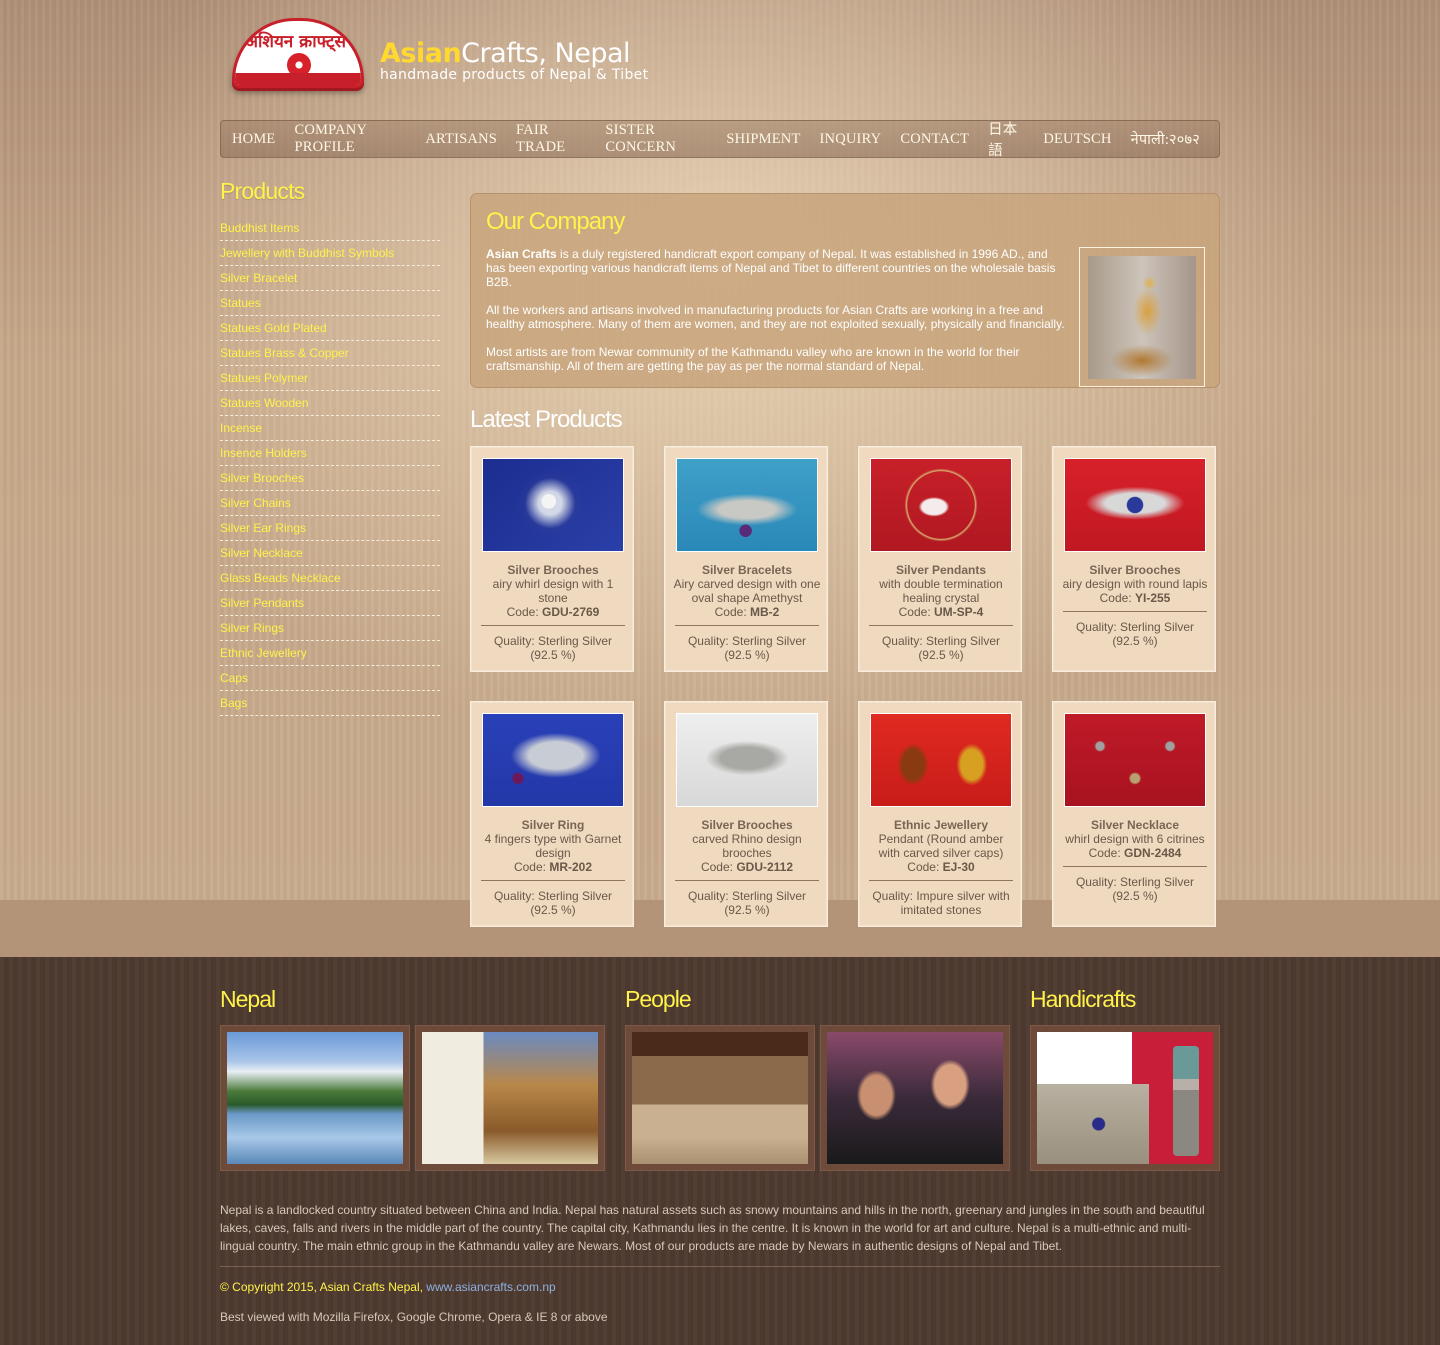 The height and width of the screenshot is (1345, 1440). What do you see at coordinates (330, 403) in the screenshot?
I see `category-item: Statues Wooden` at bounding box center [330, 403].